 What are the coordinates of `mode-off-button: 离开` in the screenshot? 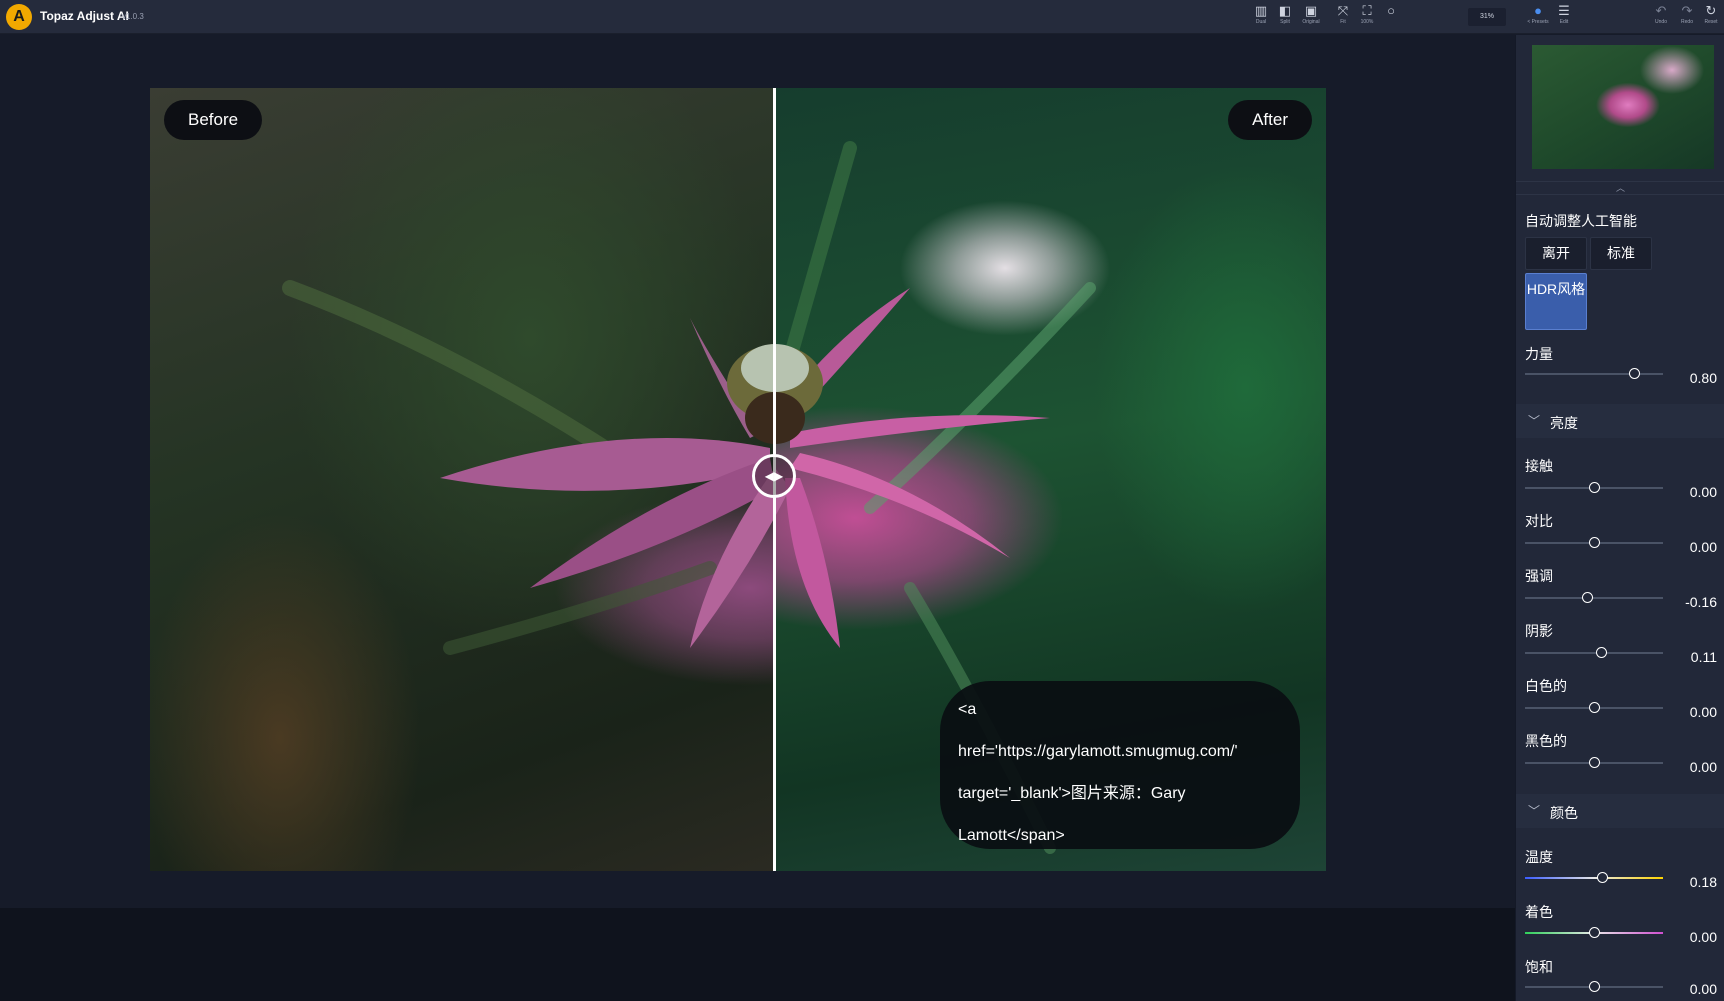 It's located at (1556, 253).